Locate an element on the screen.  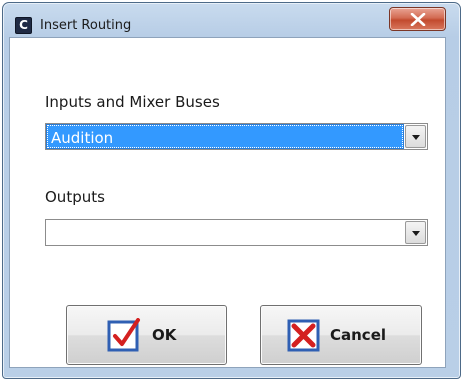
cancel-button: Cancel is located at coordinates (341, 335).